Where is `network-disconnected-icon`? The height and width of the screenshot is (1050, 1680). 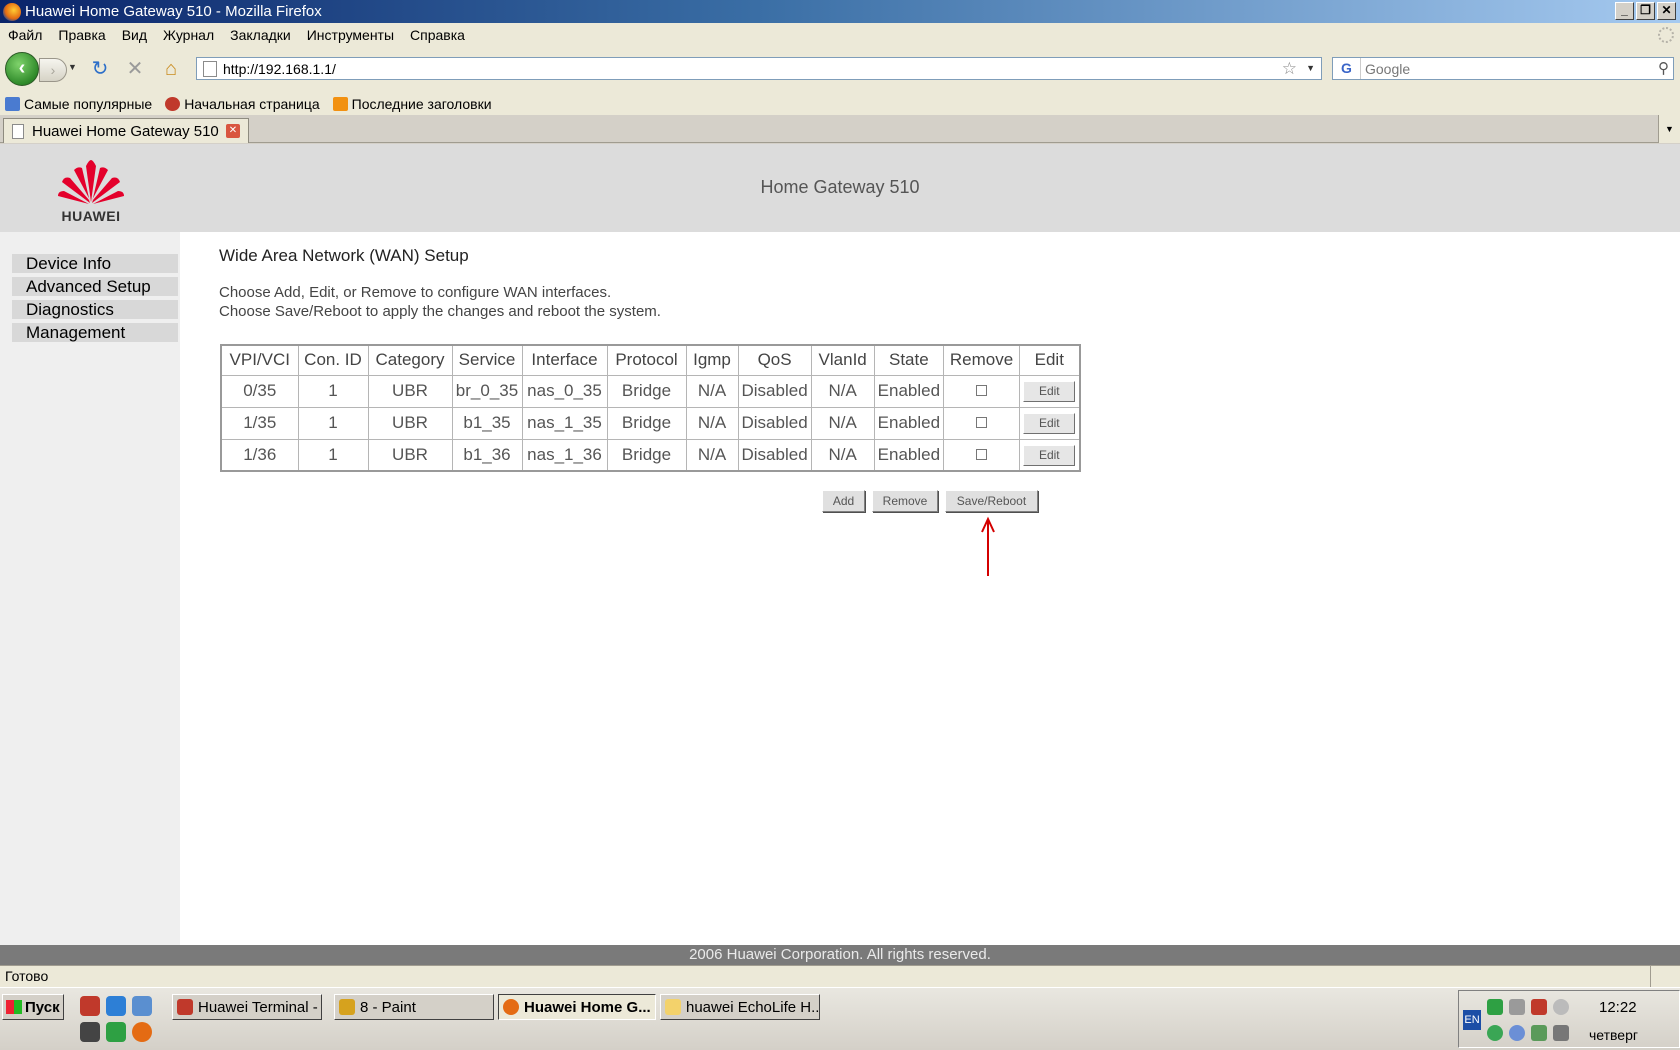 network-disconnected-icon is located at coordinates (1539, 1007).